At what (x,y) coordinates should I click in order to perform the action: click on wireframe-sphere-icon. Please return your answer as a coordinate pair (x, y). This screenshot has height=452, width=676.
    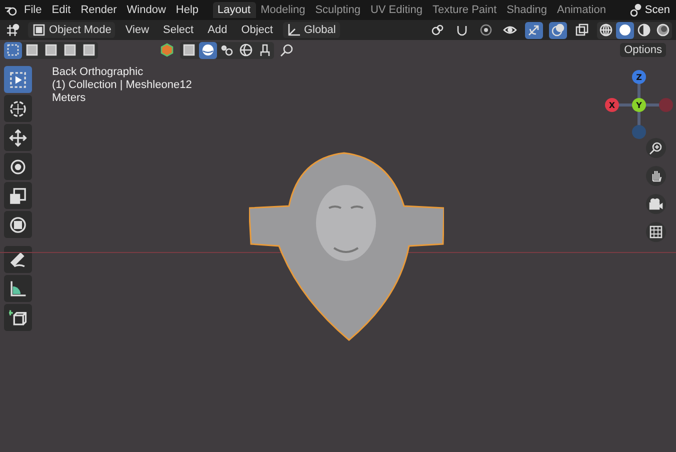
    Looking at the image, I should click on (606, 30).